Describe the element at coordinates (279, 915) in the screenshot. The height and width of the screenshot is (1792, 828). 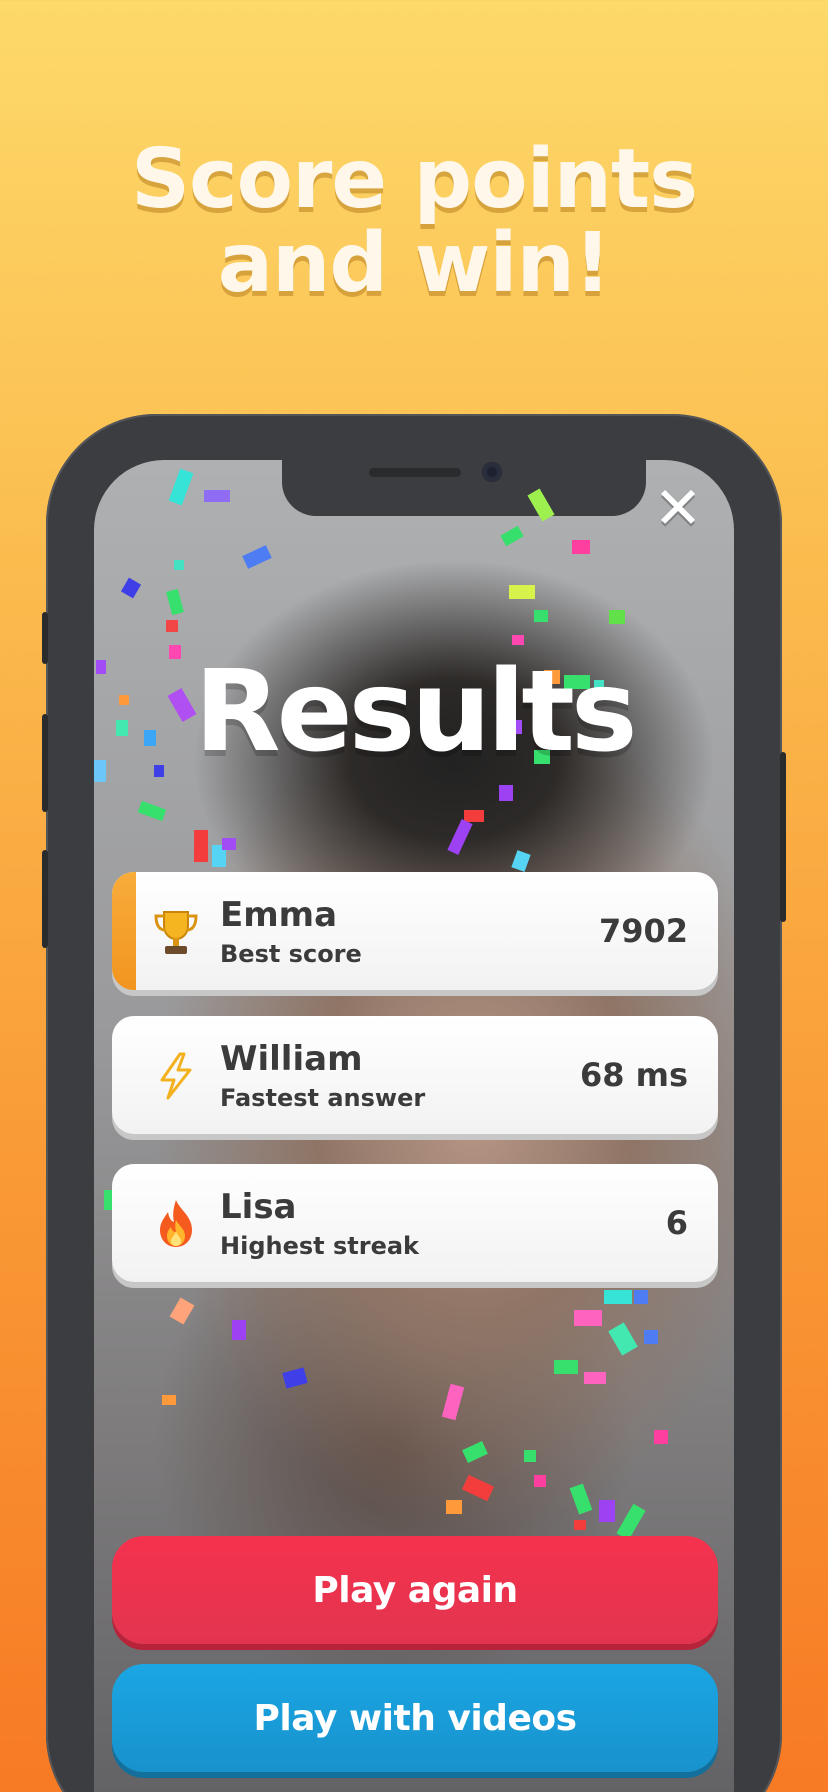
I see `player-name: Emma` at that location.